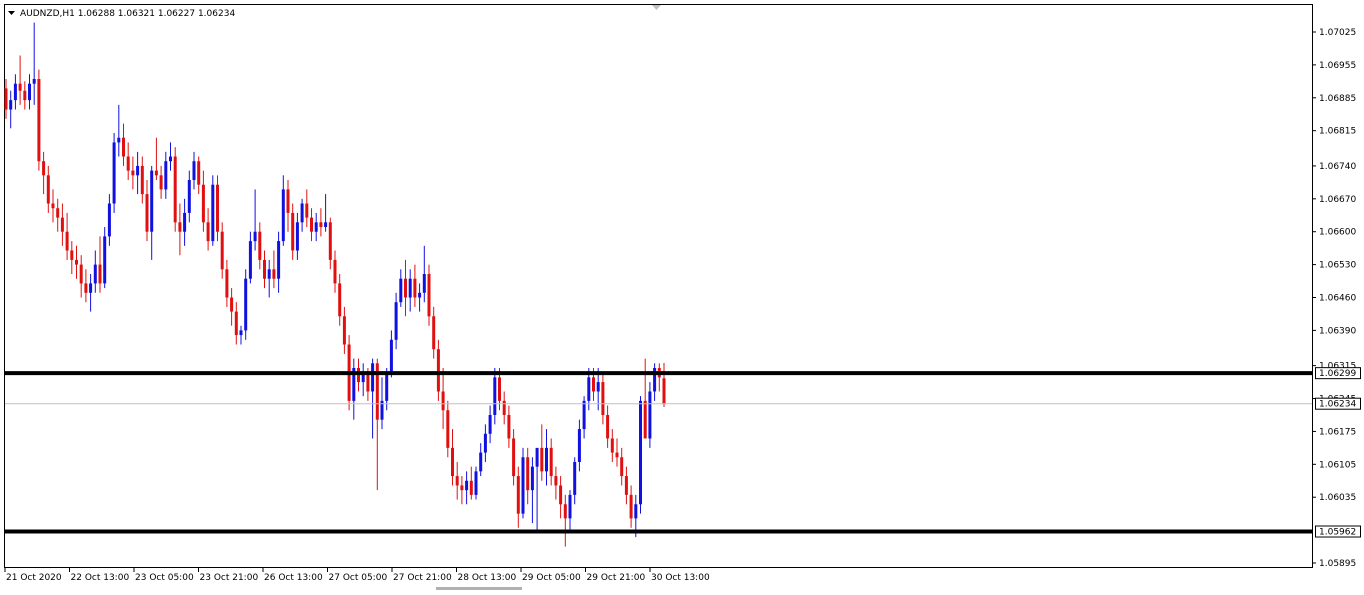 The image size is (1364, 595). Describe the element at coordinates (1337, 465) in the screenshot. I see `y-tick-label: 1.06105` at that location.